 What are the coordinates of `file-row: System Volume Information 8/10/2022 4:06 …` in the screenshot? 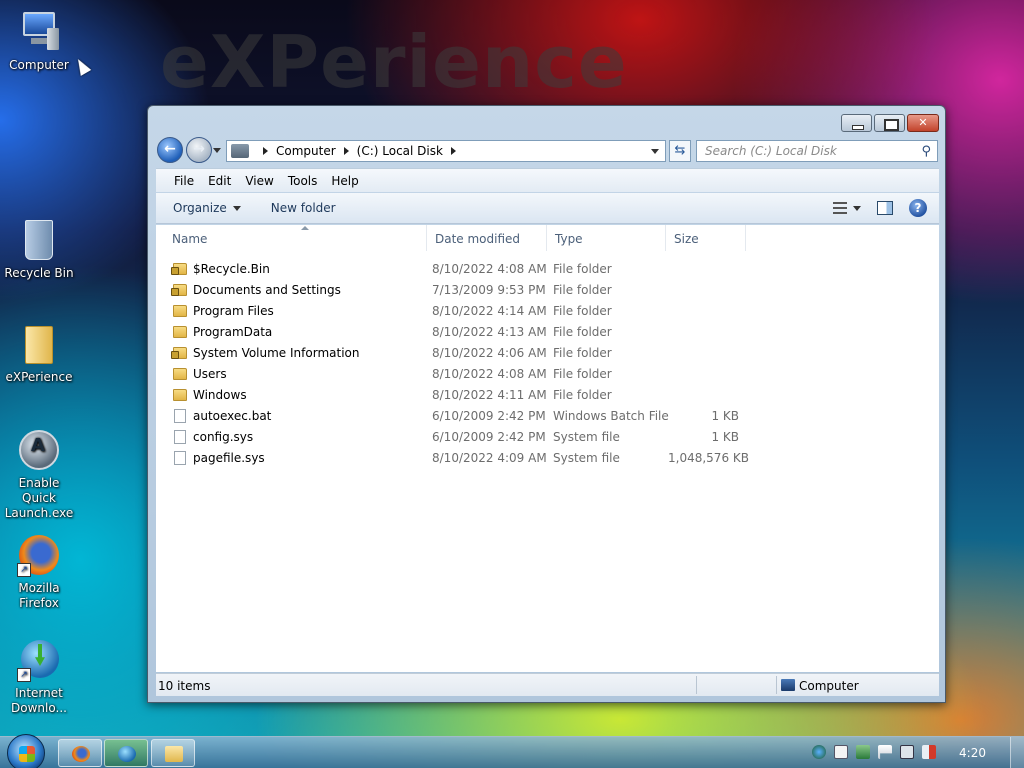 It's located at (547, 353).